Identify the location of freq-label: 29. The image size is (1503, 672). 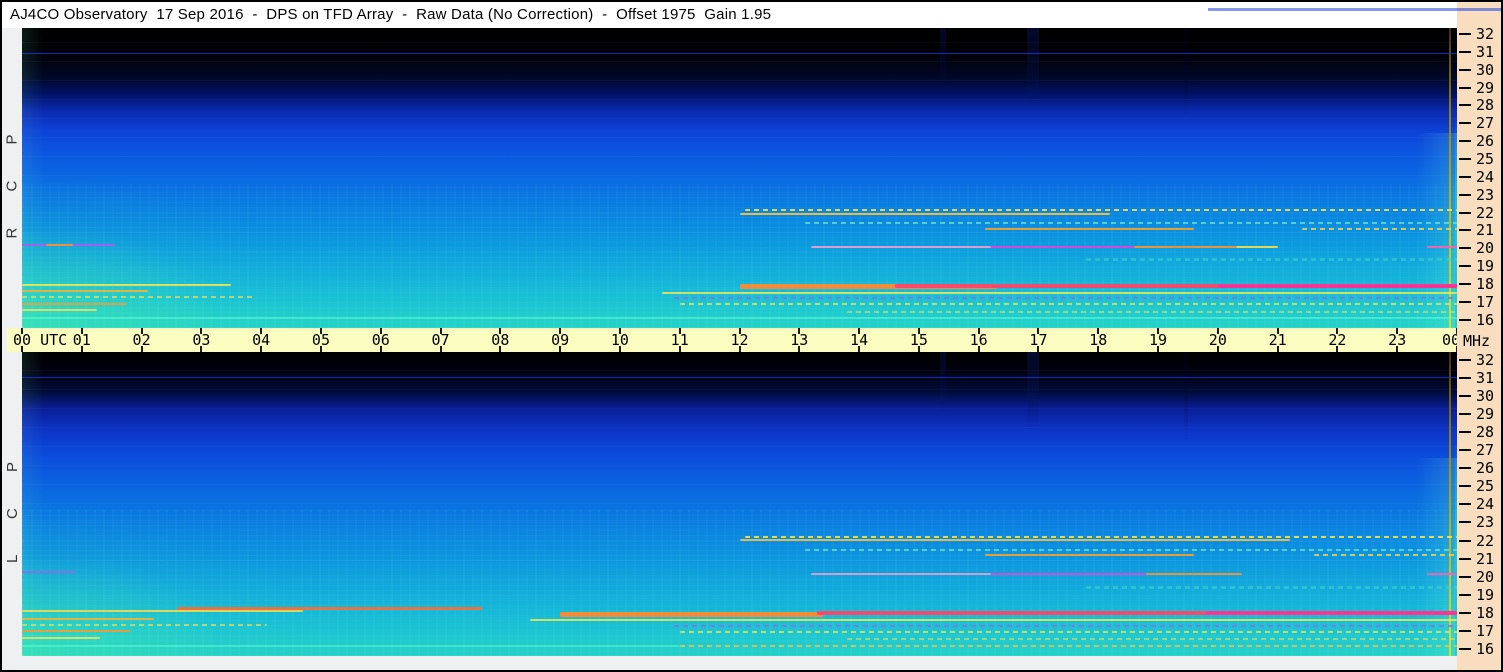
(1485, 87).